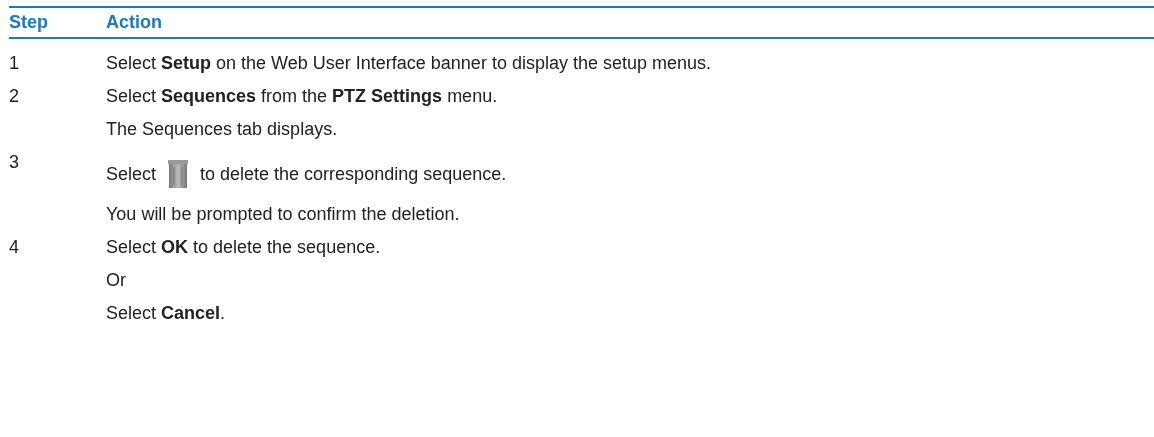 Image resolution: width=1154 pixels, height=437 pixels. I want to click on step-number: 2, so click(14, 96).